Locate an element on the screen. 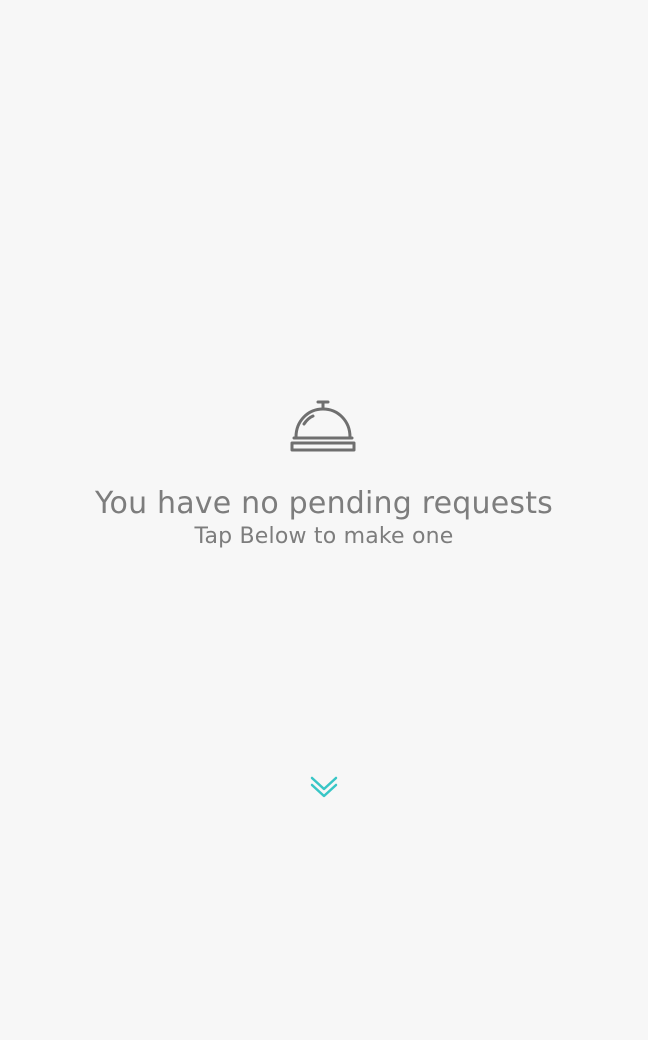 This screenshot has width=648, height=1040. empty-state-title: You have no pending requests is located at coordinates (324, 503).